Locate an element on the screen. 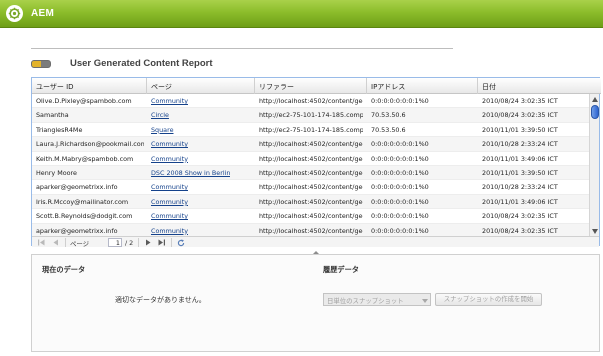  vertical-scrollbar is located at coordinates (594, 165).